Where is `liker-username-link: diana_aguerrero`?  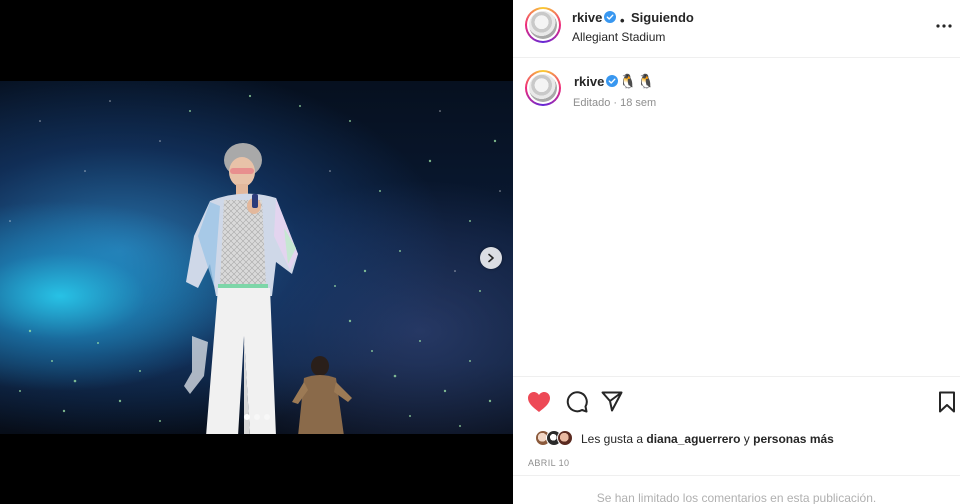 liker-username-link: diana_aguerrero is located at coordinates (693, 439).